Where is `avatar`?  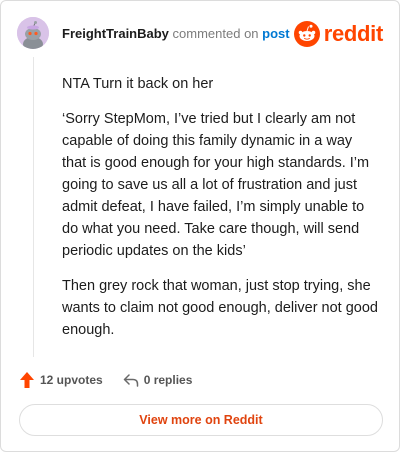
avatar is located at coordinates (33, 33).